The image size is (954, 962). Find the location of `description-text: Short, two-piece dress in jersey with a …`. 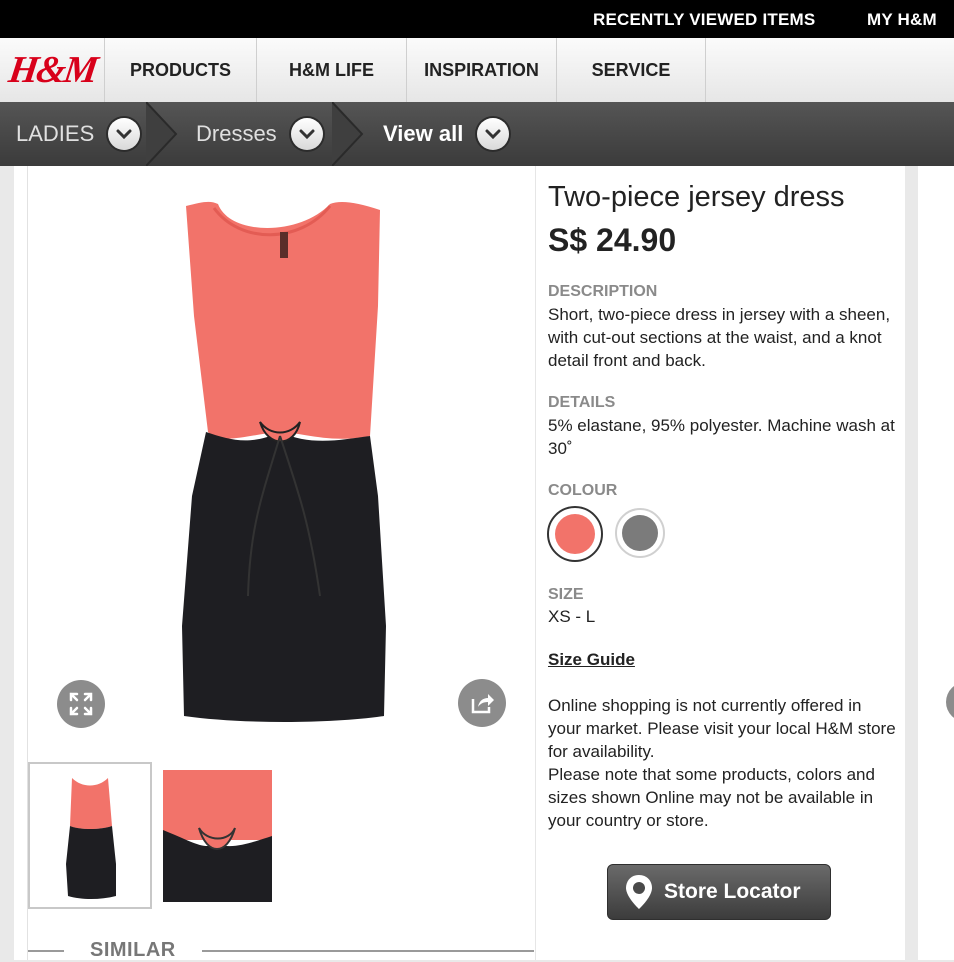

description-text: Short, two-piece dress in jersey with a … is located at coordinates (719, 337).